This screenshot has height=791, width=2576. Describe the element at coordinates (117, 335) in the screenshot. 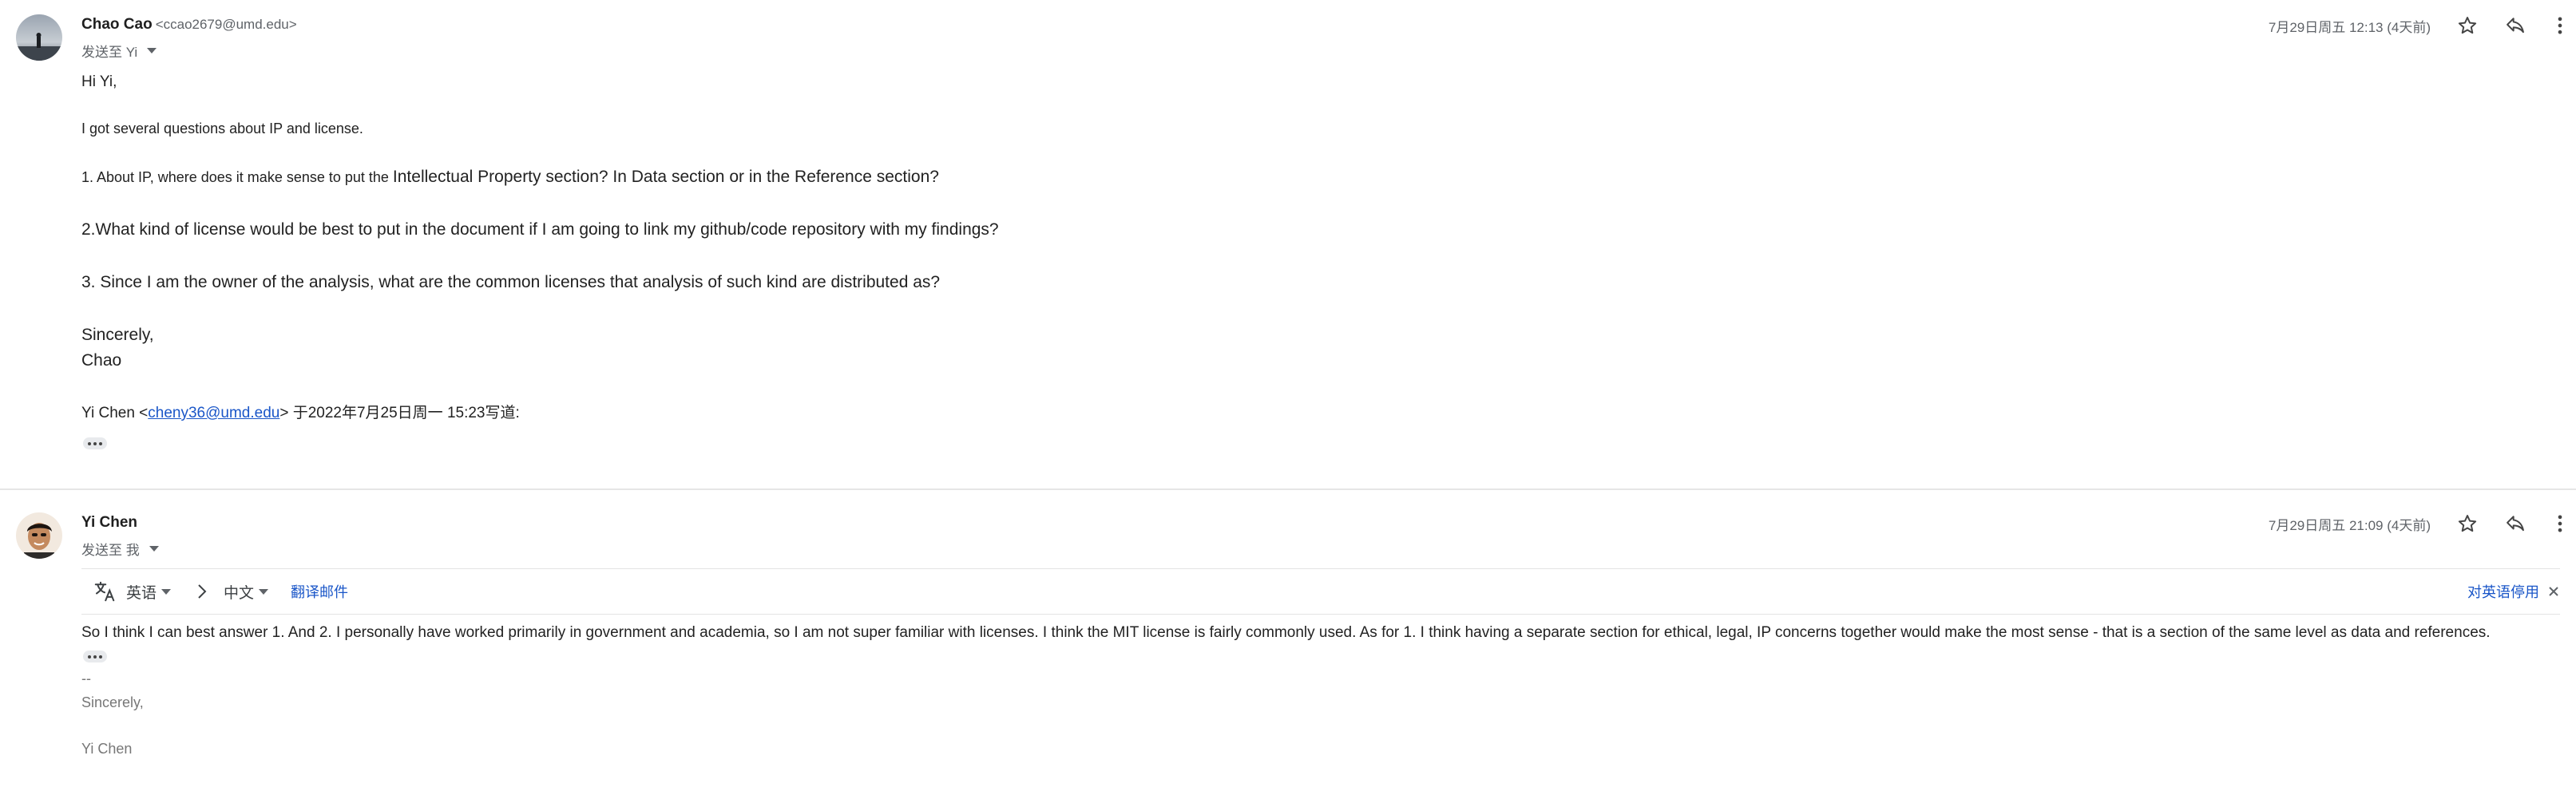

I see `closing: Sincerely,` at that location.